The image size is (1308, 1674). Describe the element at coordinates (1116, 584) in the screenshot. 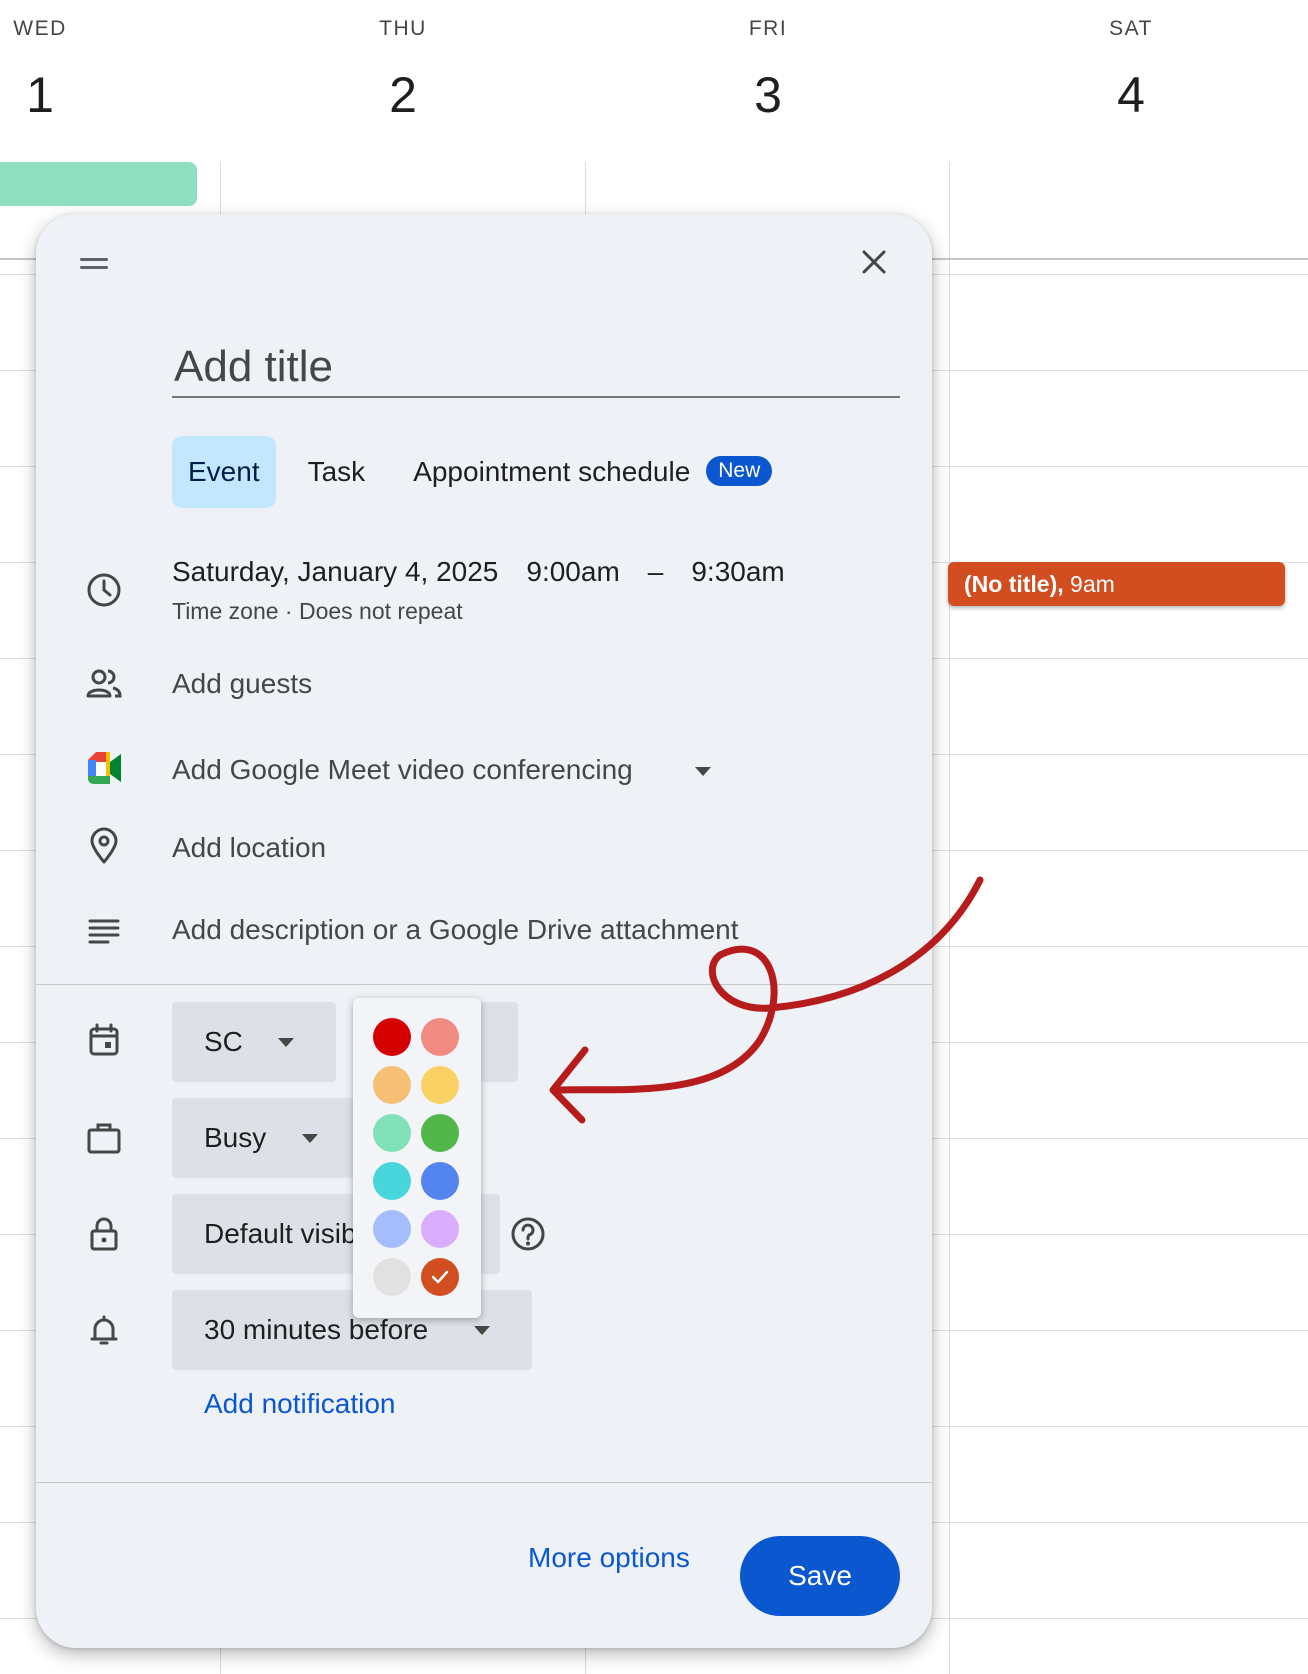

I see `new-event-chip: (No title), 9am` at that location.